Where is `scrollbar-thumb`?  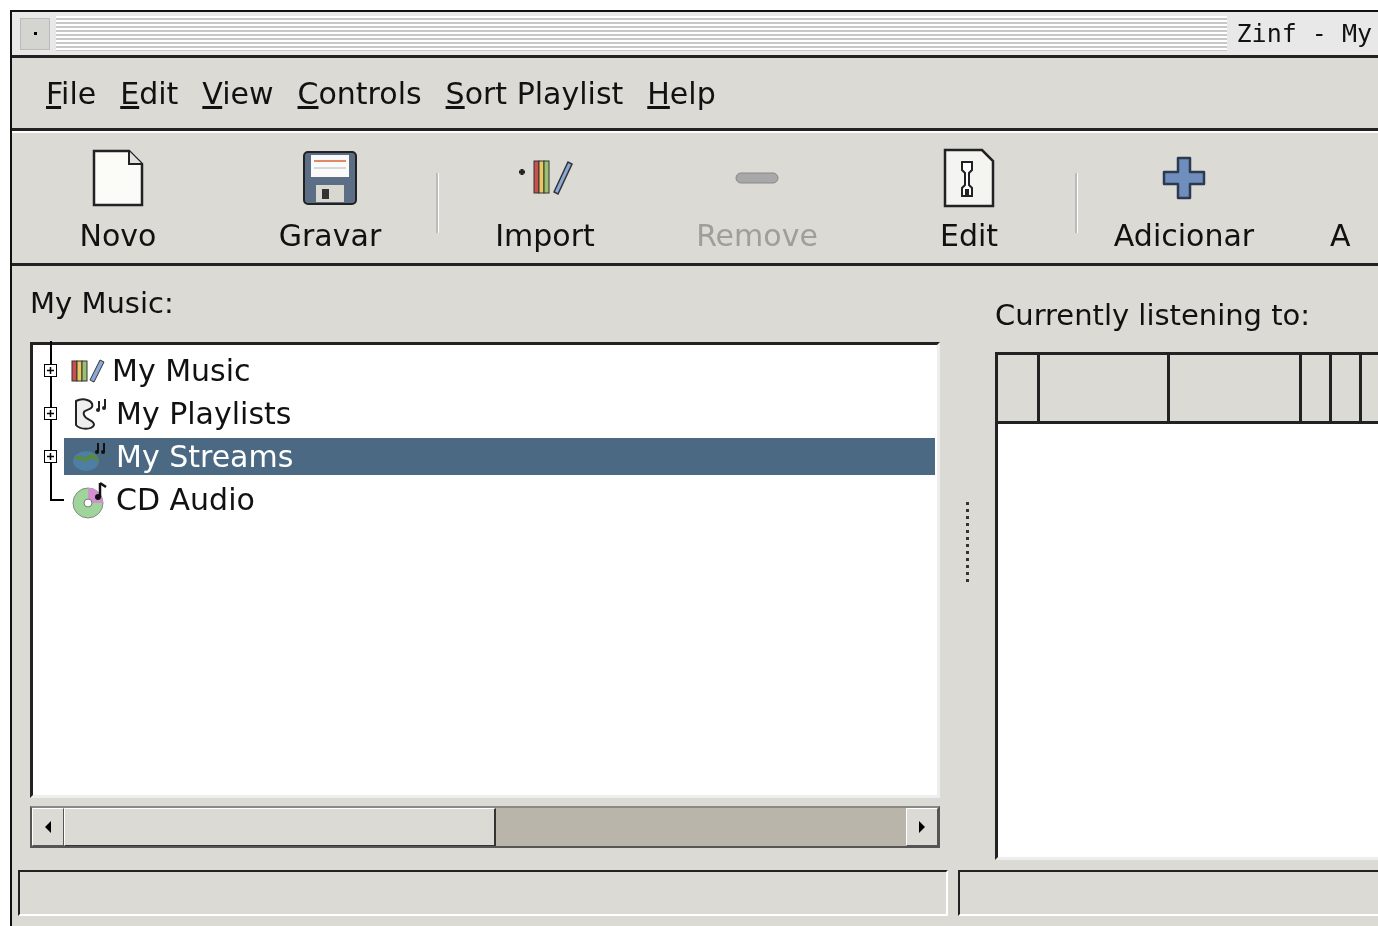 scrollbar-thumb is located at coordinates (280, 827).